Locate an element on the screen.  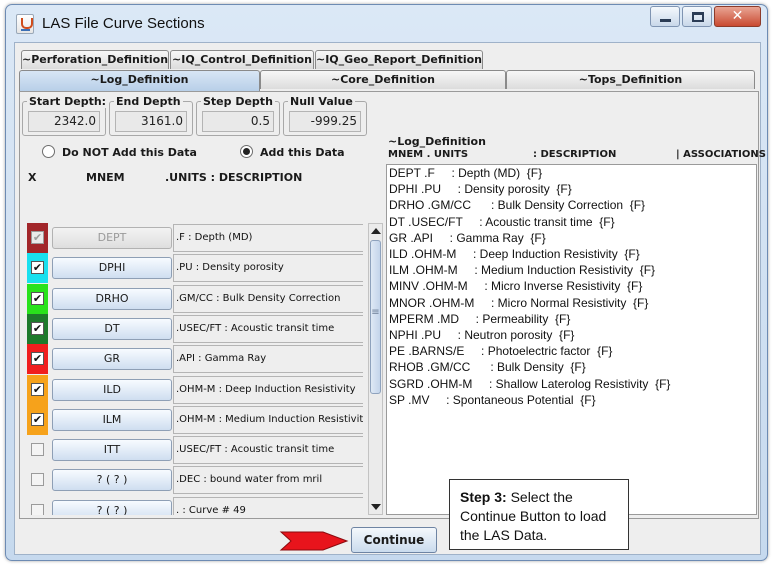
window-controls: ✕ is located at coordinates (705, 16).